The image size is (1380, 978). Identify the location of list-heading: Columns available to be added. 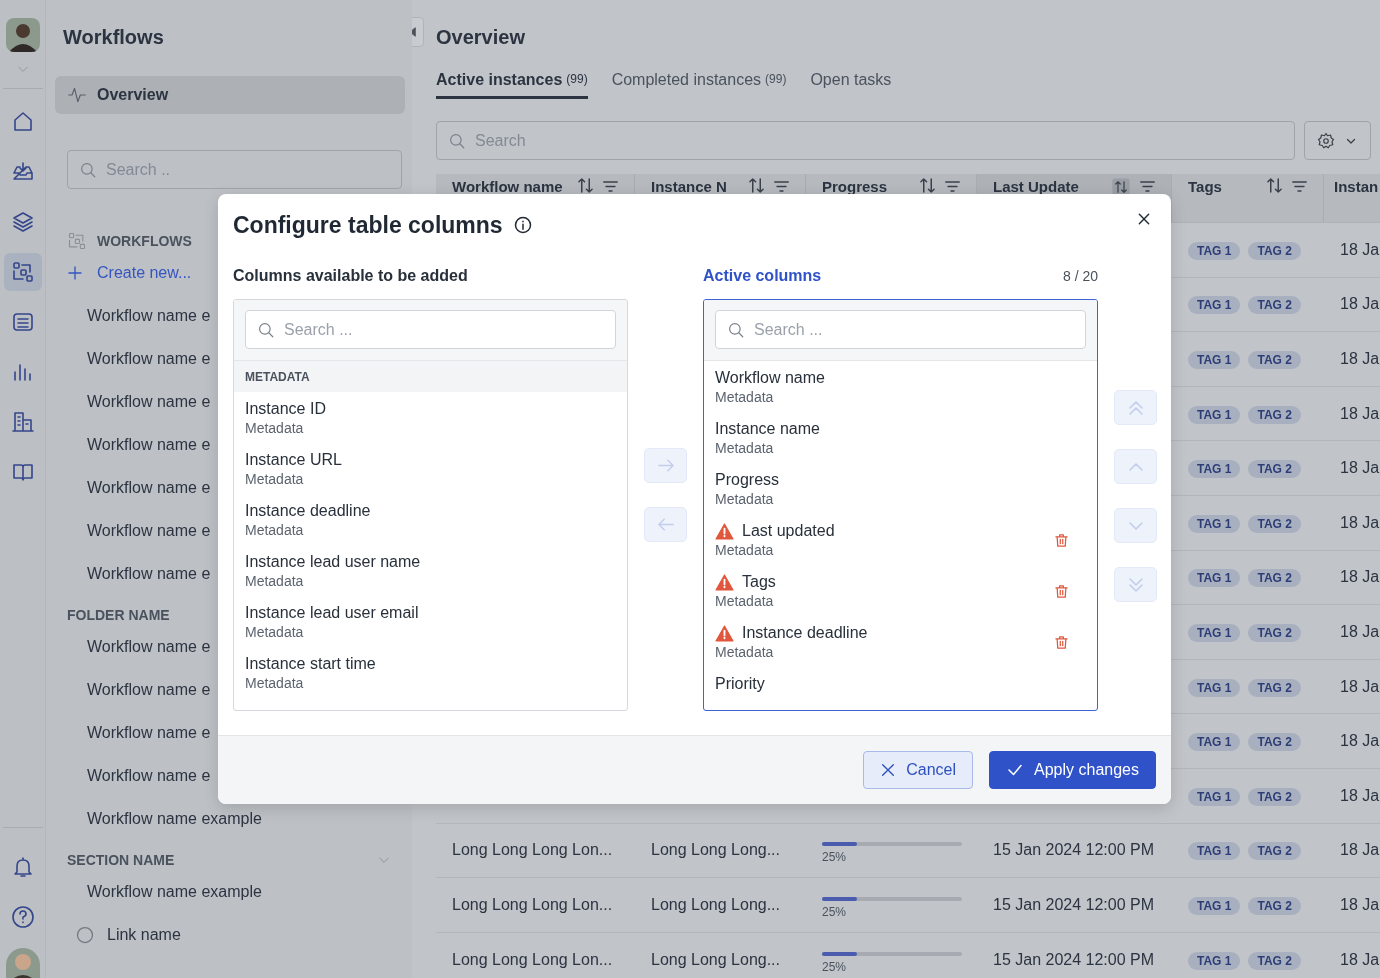
(350, 276).